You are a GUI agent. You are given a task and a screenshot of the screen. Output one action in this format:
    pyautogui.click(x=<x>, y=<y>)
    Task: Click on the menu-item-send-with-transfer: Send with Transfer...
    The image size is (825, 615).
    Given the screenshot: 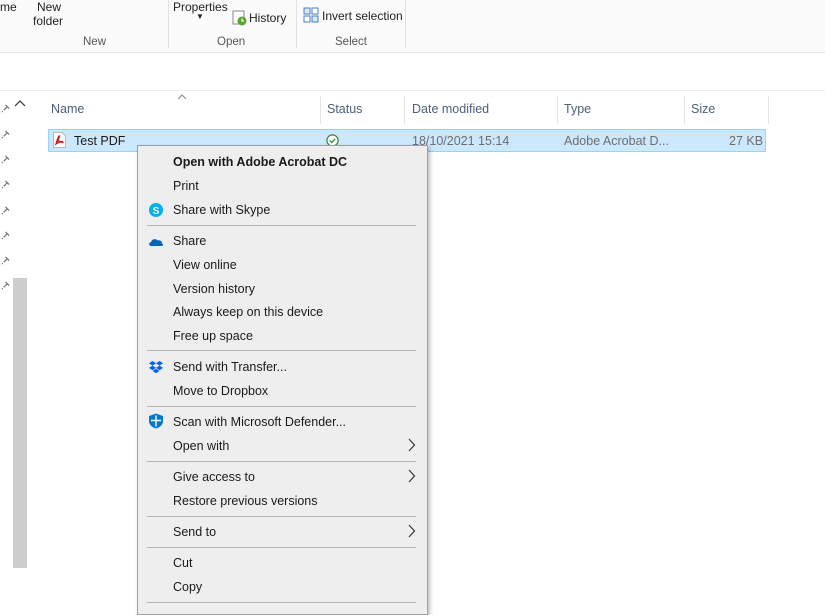 What is the action you would take?
    pyautogui.click(x=230, y=367)
    